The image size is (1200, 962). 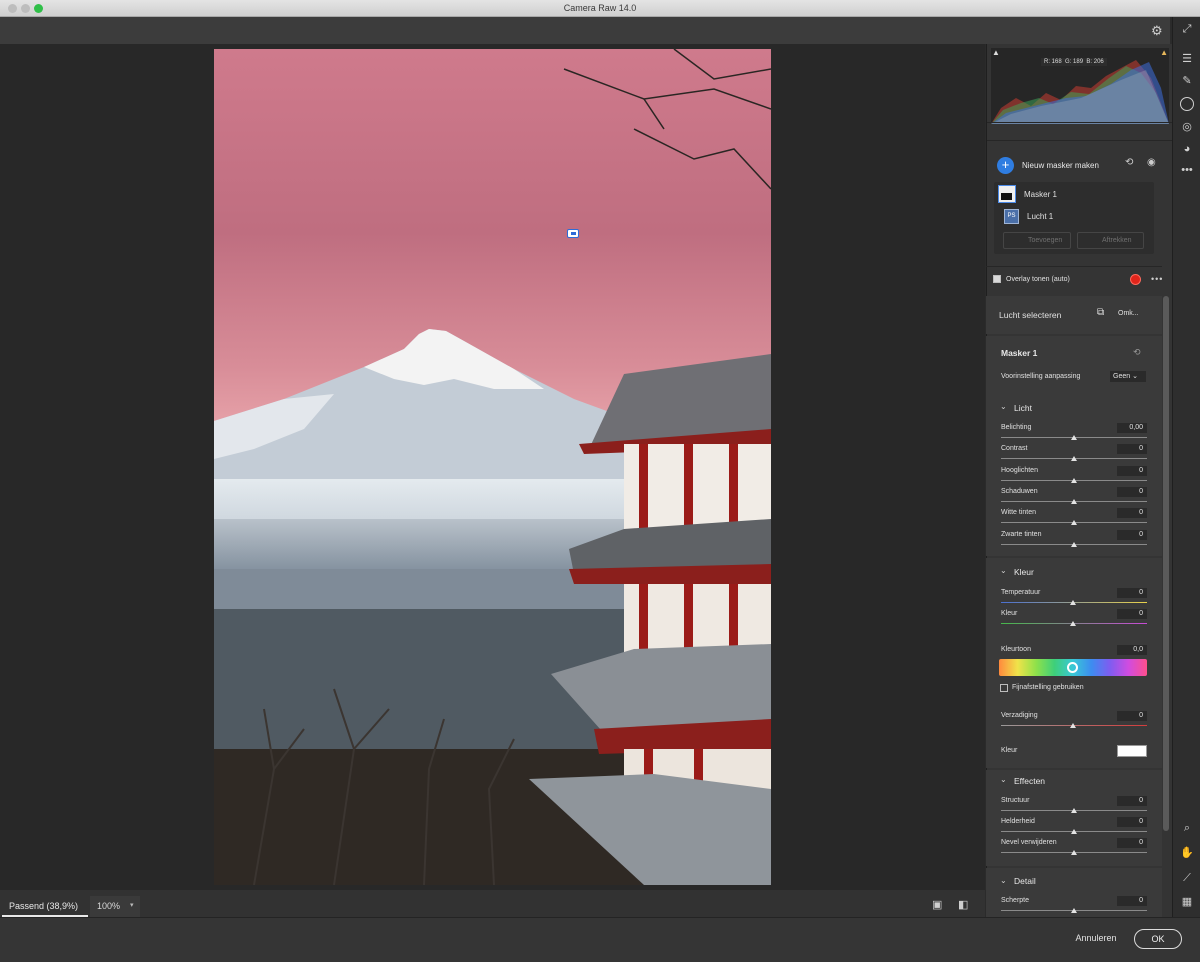 What do you see at coordinates (1129, 162) in the screenshot?
I see `reset-icon: ⟲` at bounding box center [1129, 162].